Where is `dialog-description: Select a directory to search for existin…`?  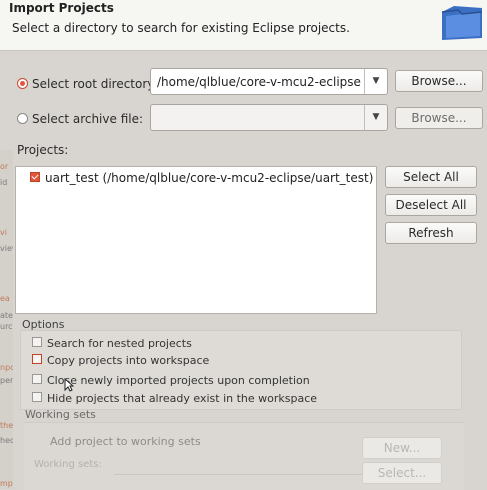 dialog-description: Select a directory to search for existin… is located at coordinates (181, 28).